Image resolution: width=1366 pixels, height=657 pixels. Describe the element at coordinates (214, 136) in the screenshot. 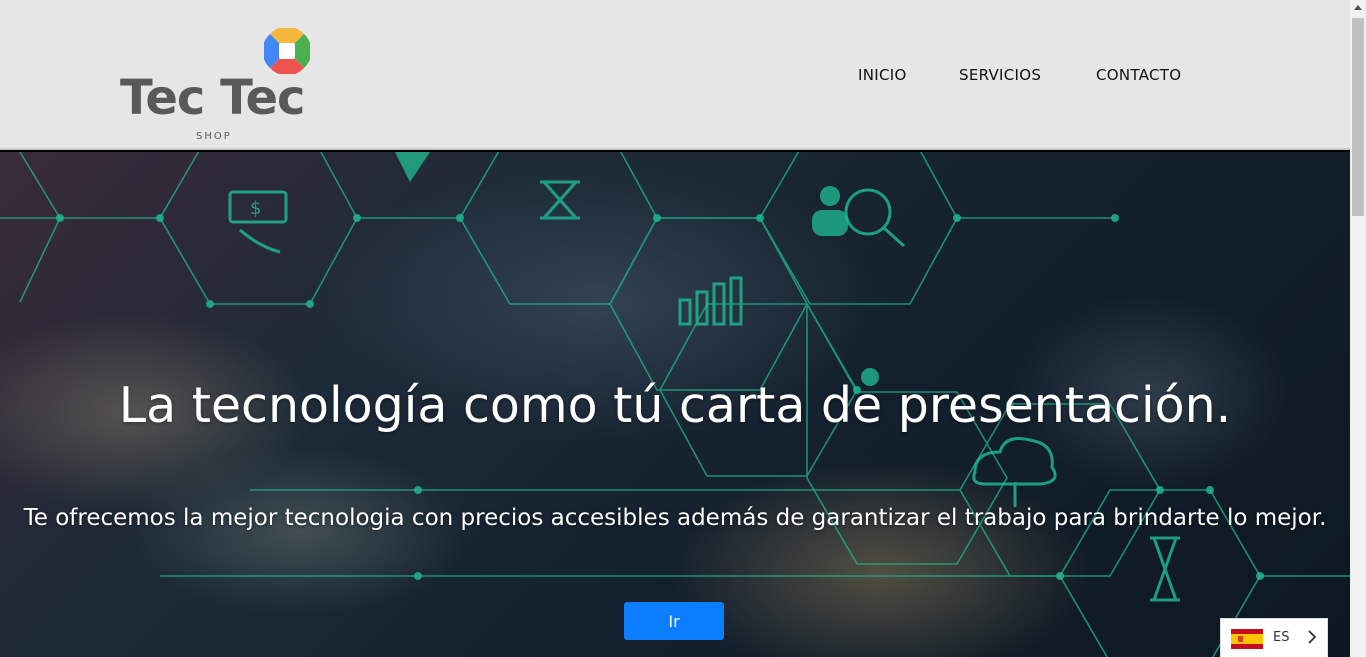

I see `brand-tagline: SHOP` at that location.